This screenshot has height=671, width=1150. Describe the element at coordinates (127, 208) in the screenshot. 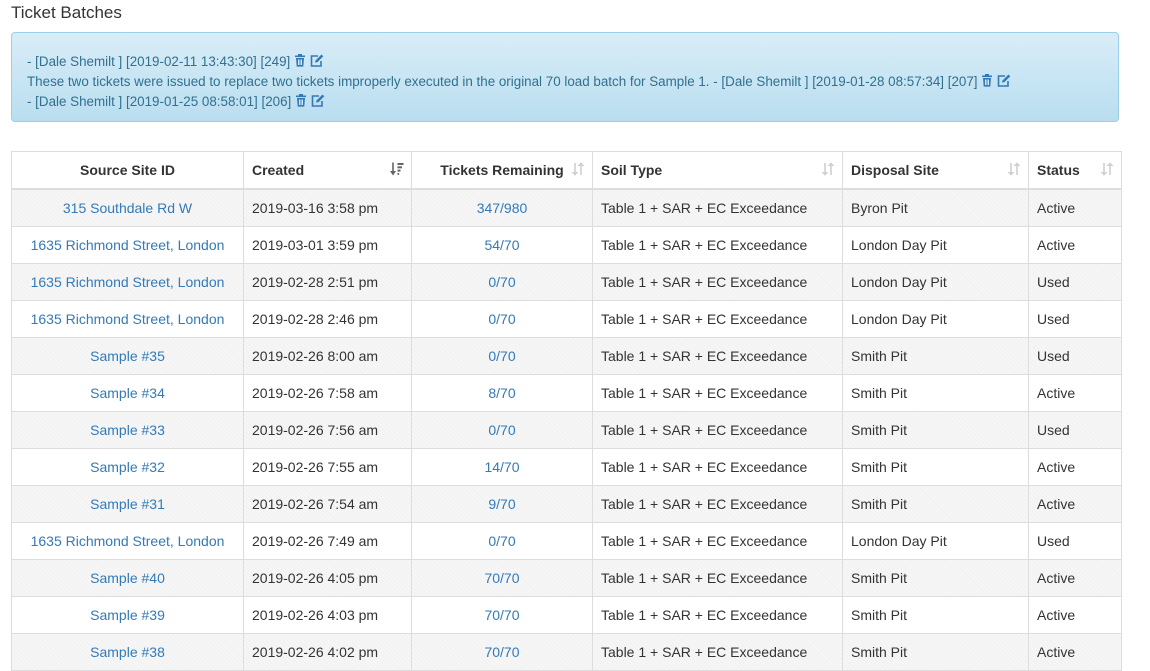

I see `source-site-link: 315 Southdale Rd W` at that location.